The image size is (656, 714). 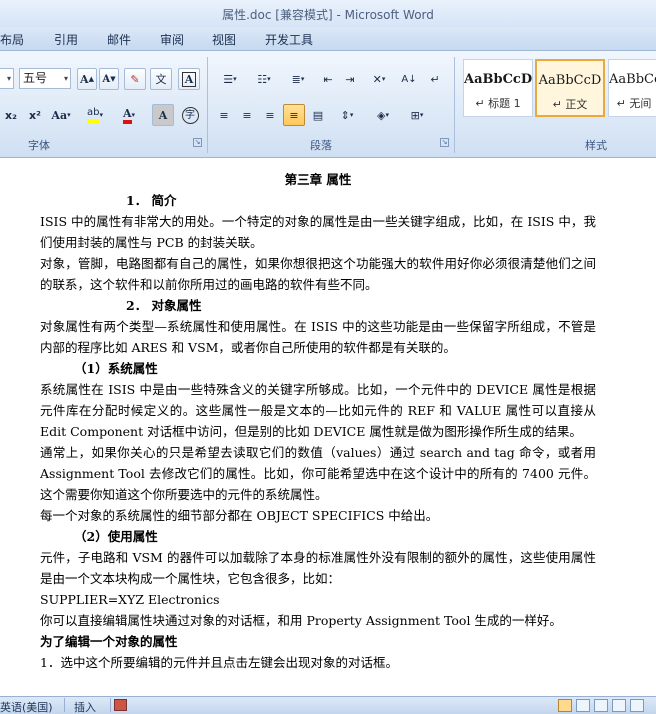 I want to click on enclose-char-button: 字, so click(x=190, y=115).